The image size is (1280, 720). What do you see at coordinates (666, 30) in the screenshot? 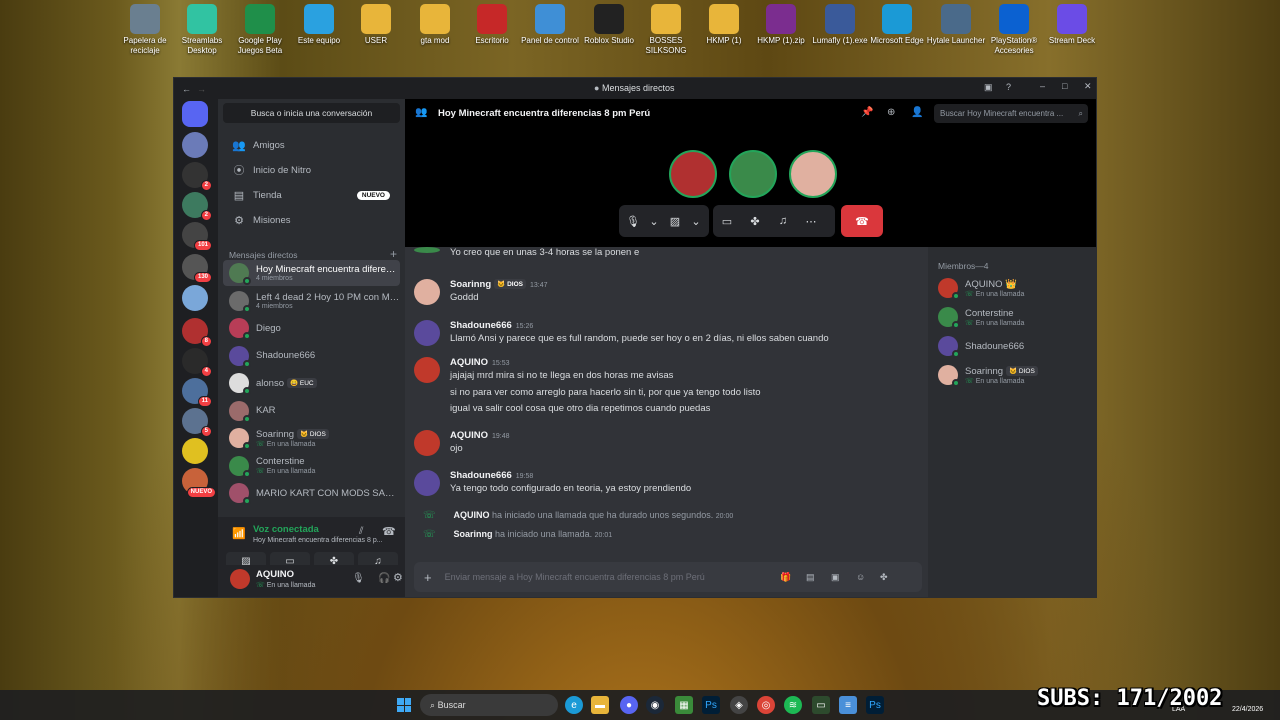
I see `desktop-shortcut: BOSSES SILKSONG` at bounding box center [666, 30].